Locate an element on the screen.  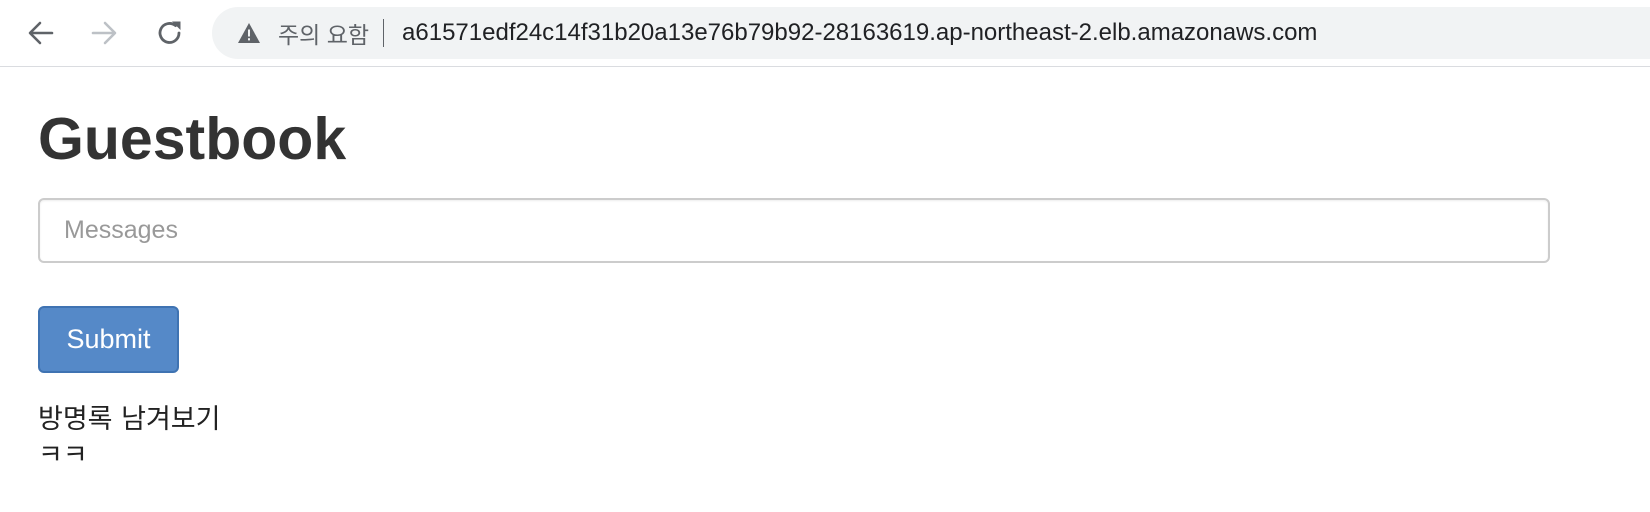
guestbook-entry: 방명록 남겨보기 is located at coordinates (129, 419).